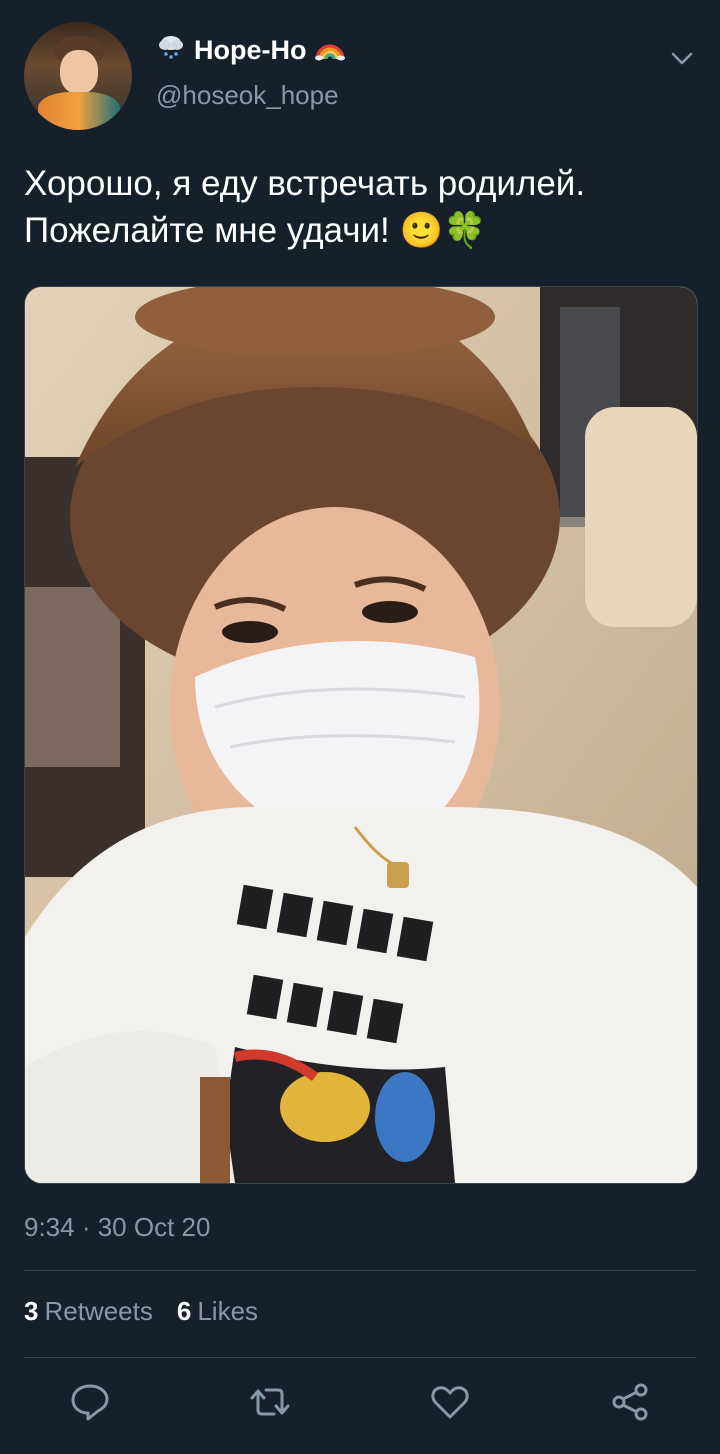 The image size is (720, 1454). What do you see at coordinates (682, 58) in the screenshot?
I see `chevron-down-icon` at bounding box center [682, 58].